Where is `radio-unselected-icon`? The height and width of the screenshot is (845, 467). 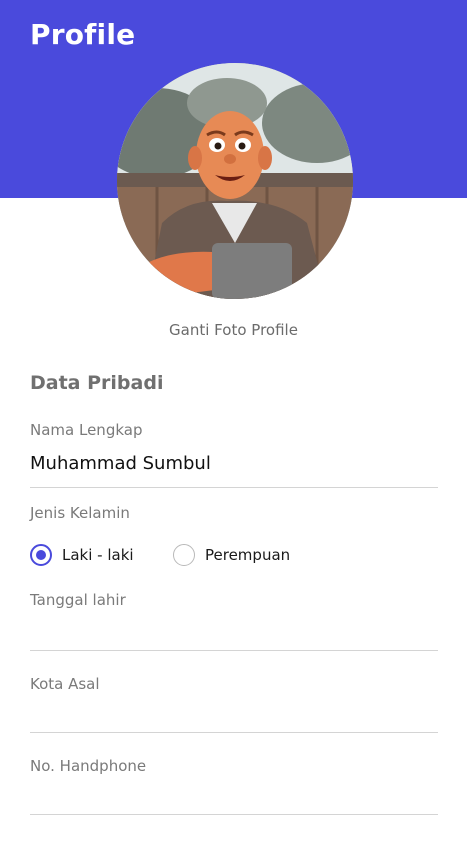
radio-unselected-icon is located at coordinates (184, 555).